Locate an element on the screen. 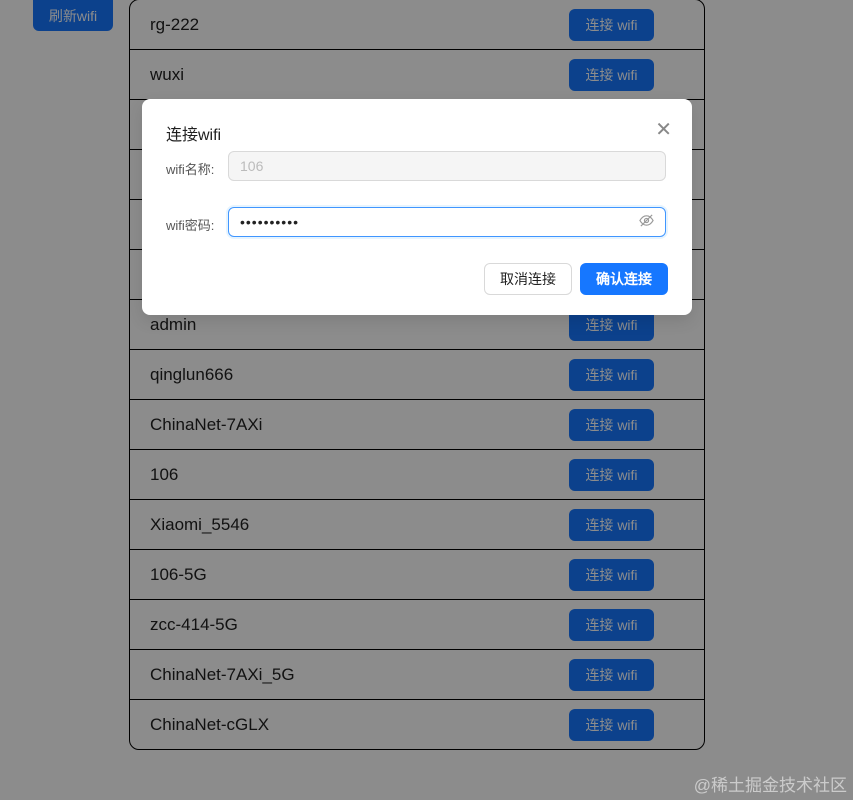 The height and width of the screenshot is (800, 853). wifi-name-value: 106 is located at coordinates (252, 166).